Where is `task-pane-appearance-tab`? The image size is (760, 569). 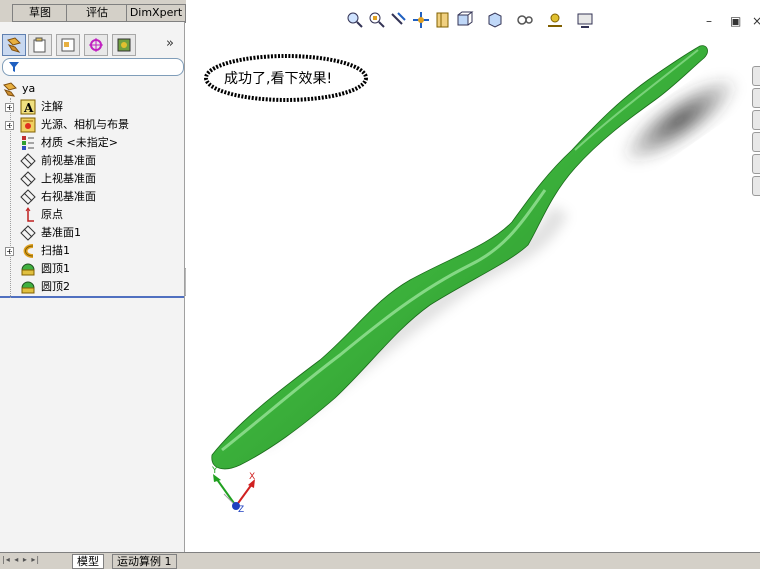
task-pane-appearance-tab is located at coordinates (756, 164).